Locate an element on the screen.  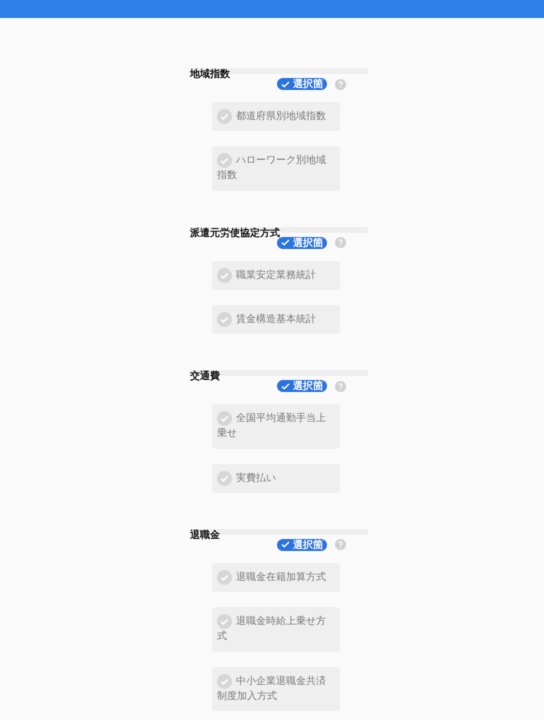
option-card: 職業安定業務統計 is located at coordinates (276, 275).